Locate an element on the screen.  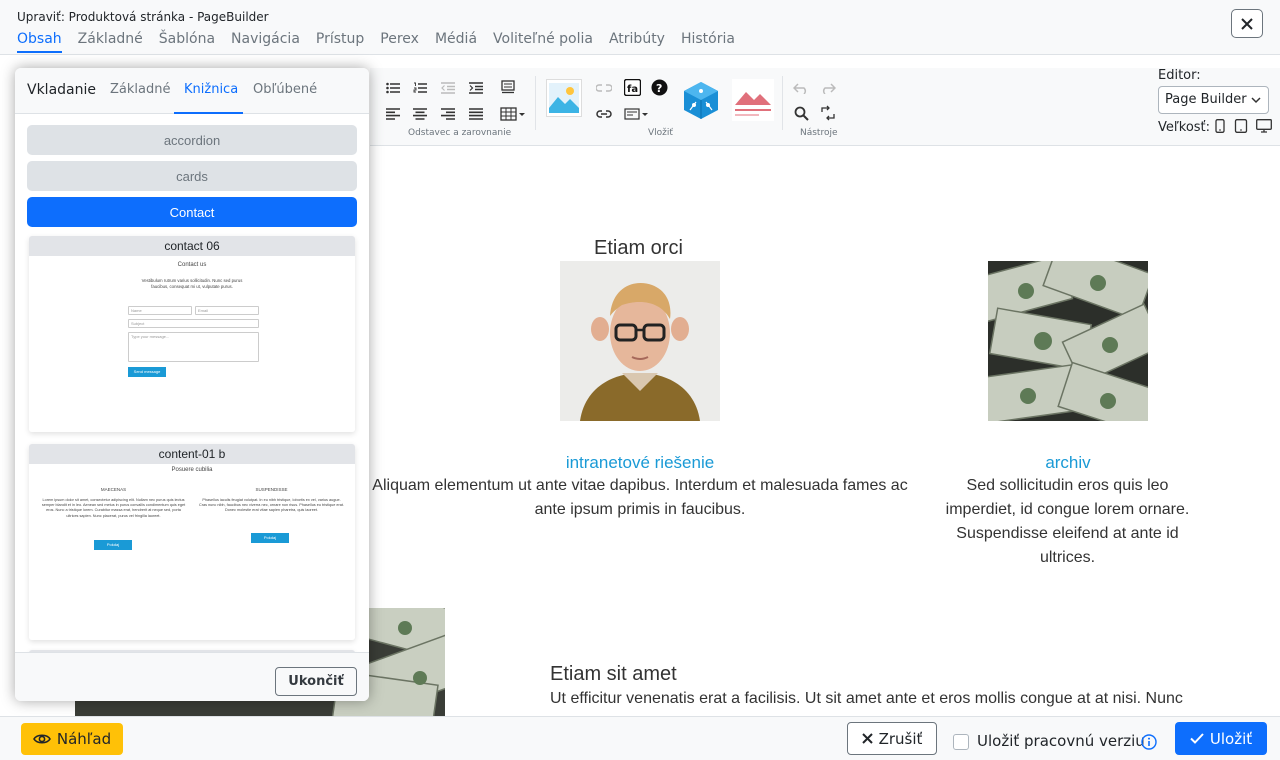
tab-atributy: Atribúty is located at coordinates (637, 42).